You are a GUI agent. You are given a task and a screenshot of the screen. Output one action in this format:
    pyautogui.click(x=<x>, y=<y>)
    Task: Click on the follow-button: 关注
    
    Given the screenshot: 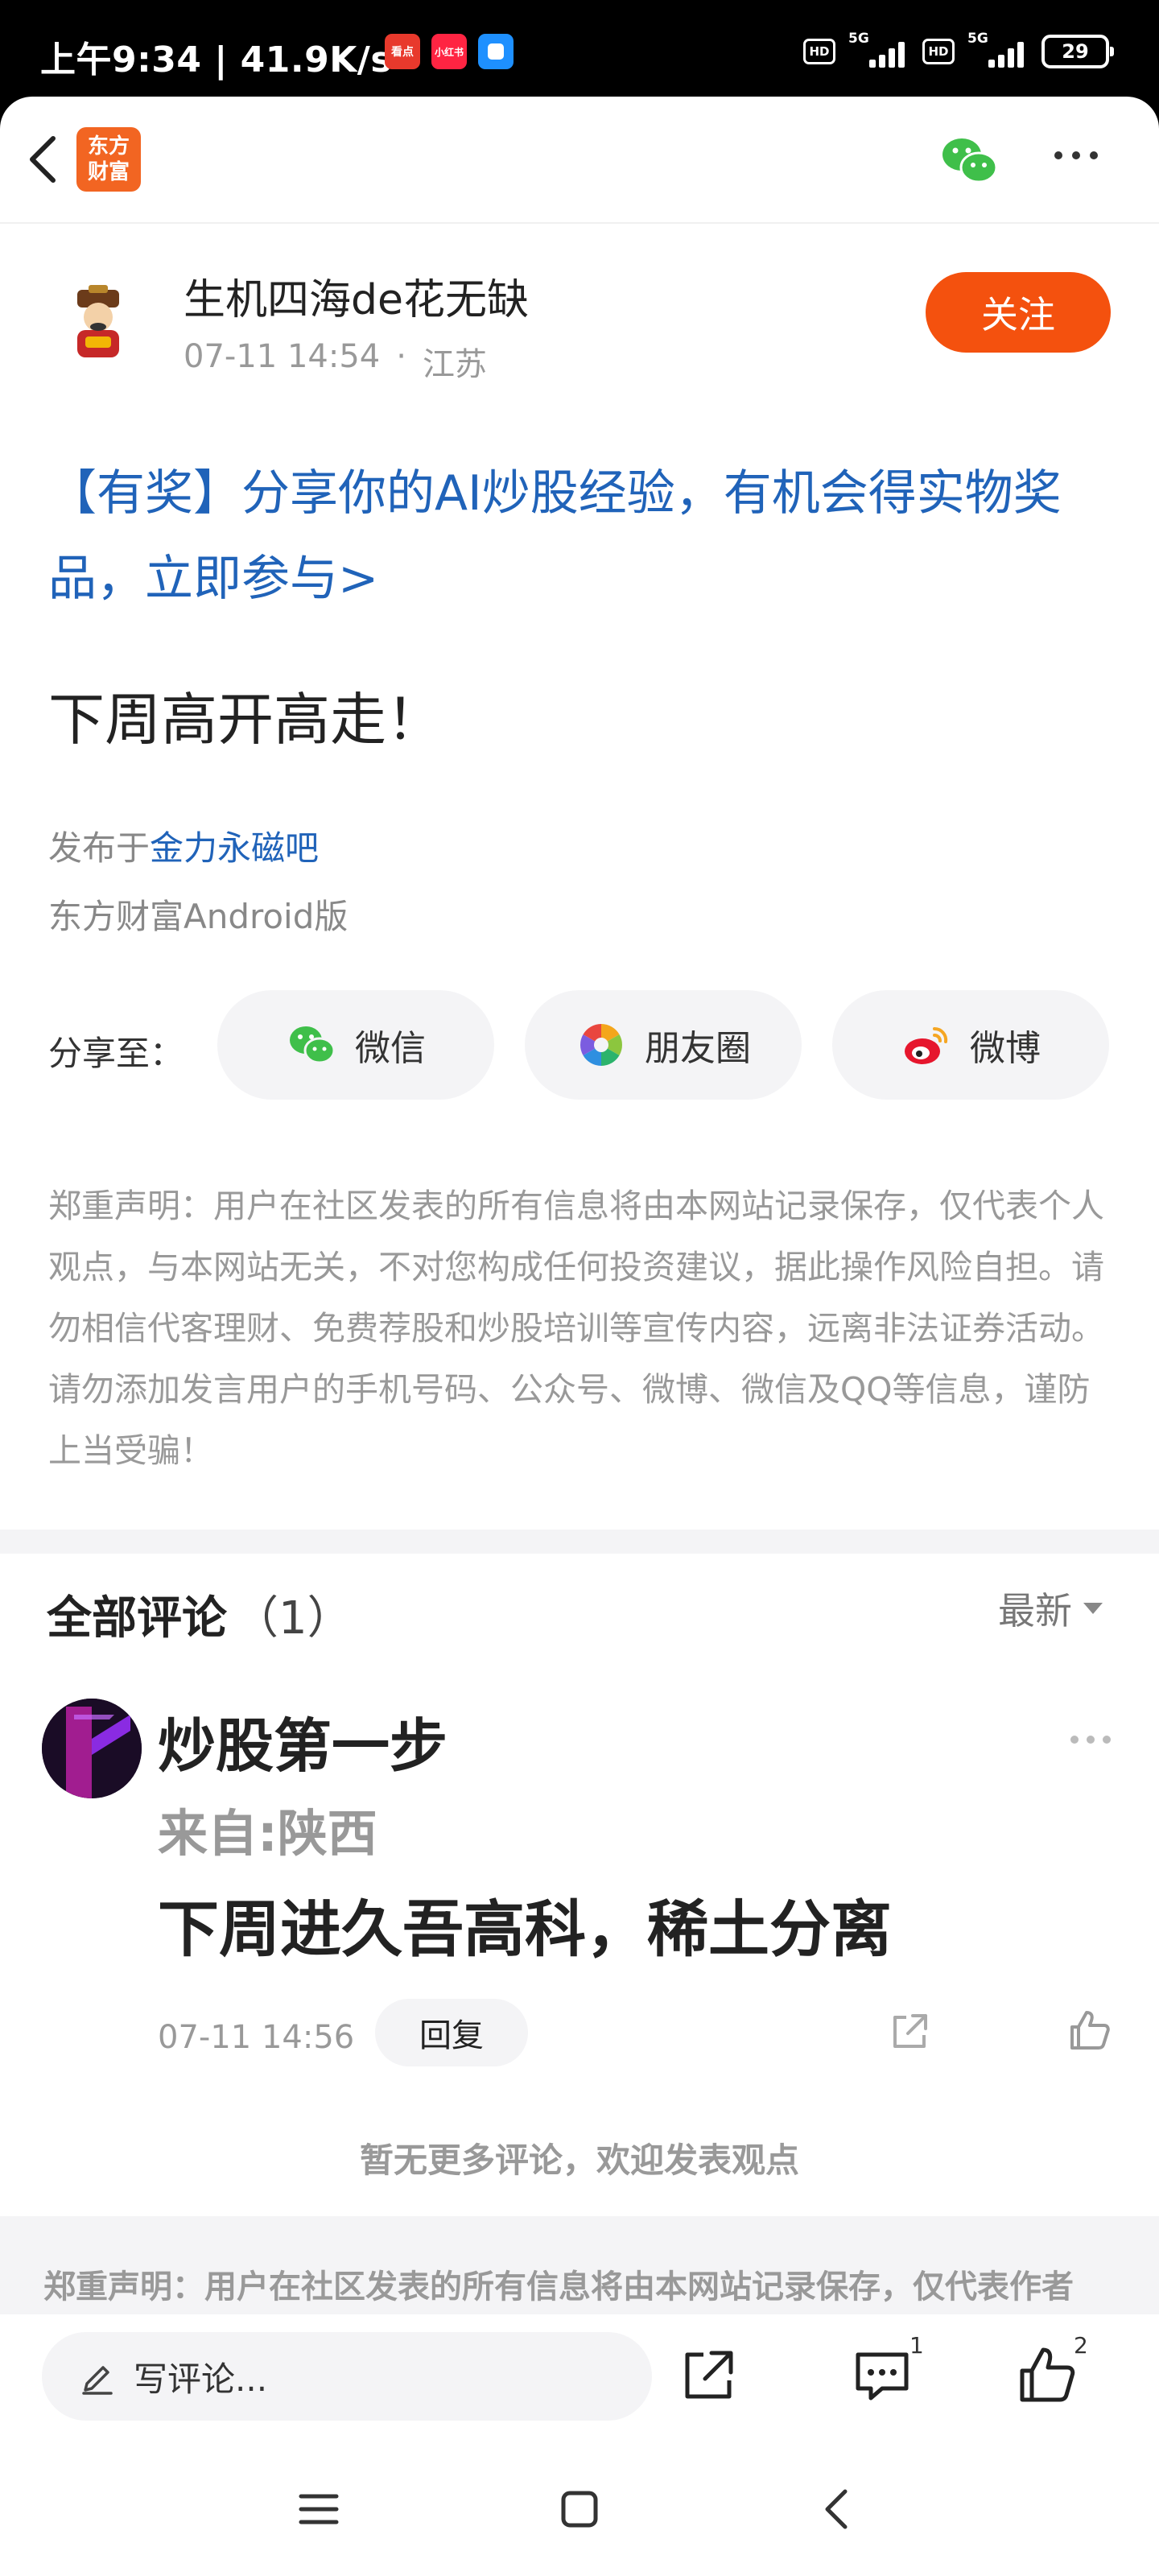 What is the action you would take?
    pyautogui.click(x=1018, y=312)
    